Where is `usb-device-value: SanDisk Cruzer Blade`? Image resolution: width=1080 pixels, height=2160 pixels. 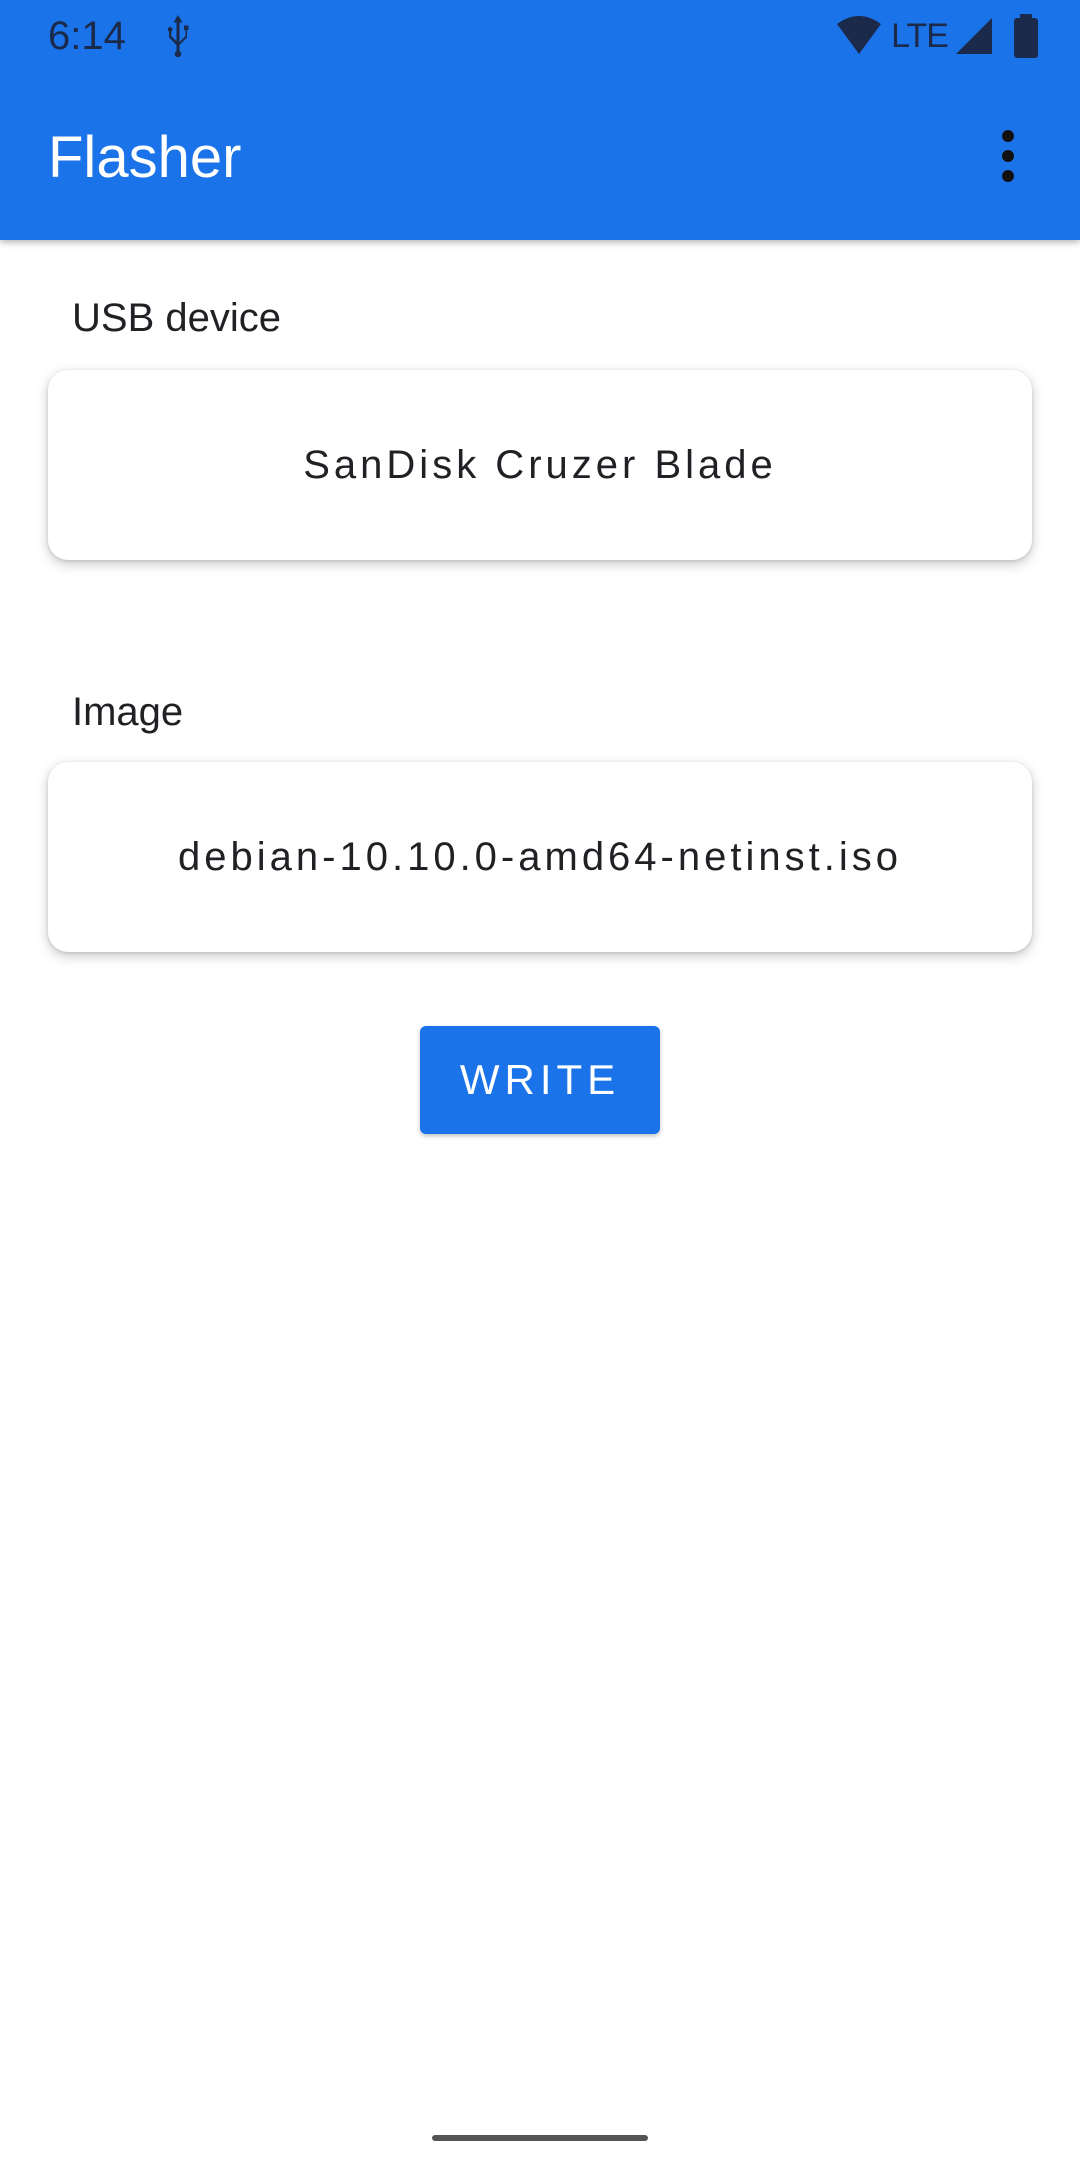 usb-device-value: SanDisk Cruzer Blade is located at coordinates (540, 464).